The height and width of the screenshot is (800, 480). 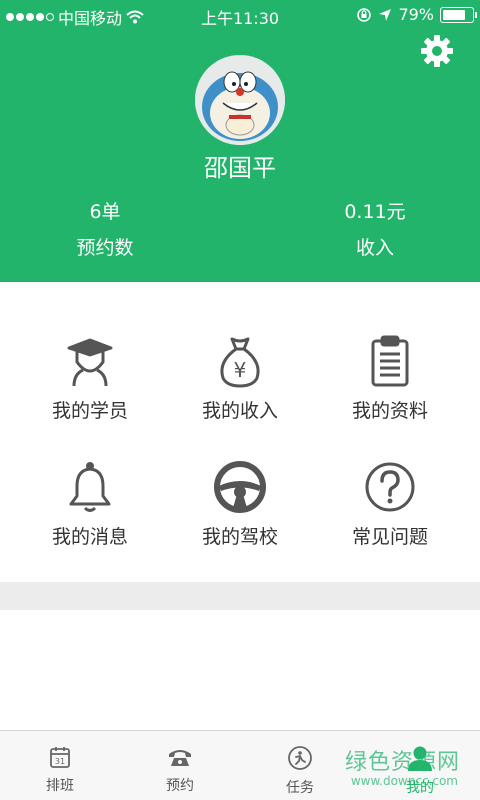 What do you see at coordinates (180, 786) in the screenshot?
I see `tab-label: 预约` at bounding box center [180, 786].